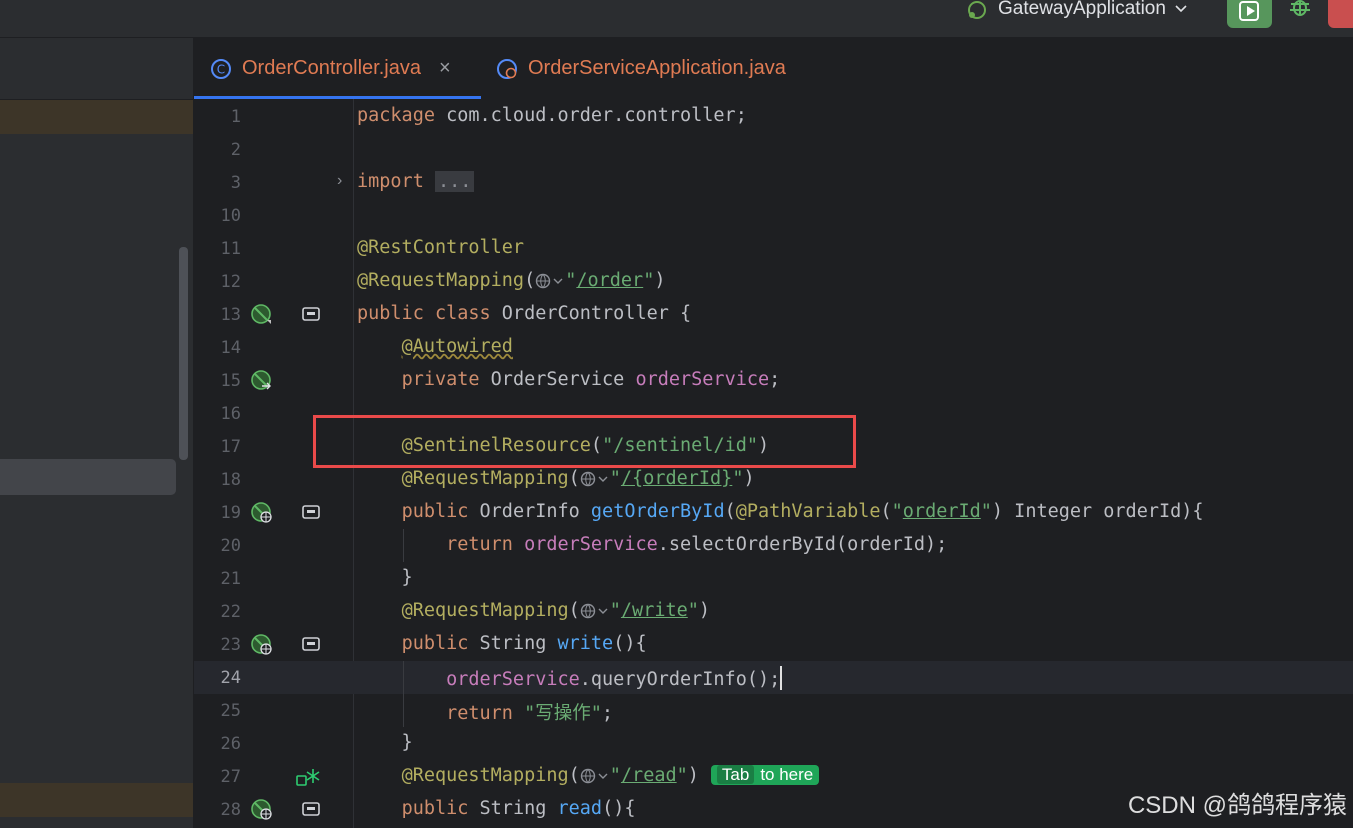 The width and height of the screenshot is (1353, 828). I want to click on line-number: 20, so click(230, 546).